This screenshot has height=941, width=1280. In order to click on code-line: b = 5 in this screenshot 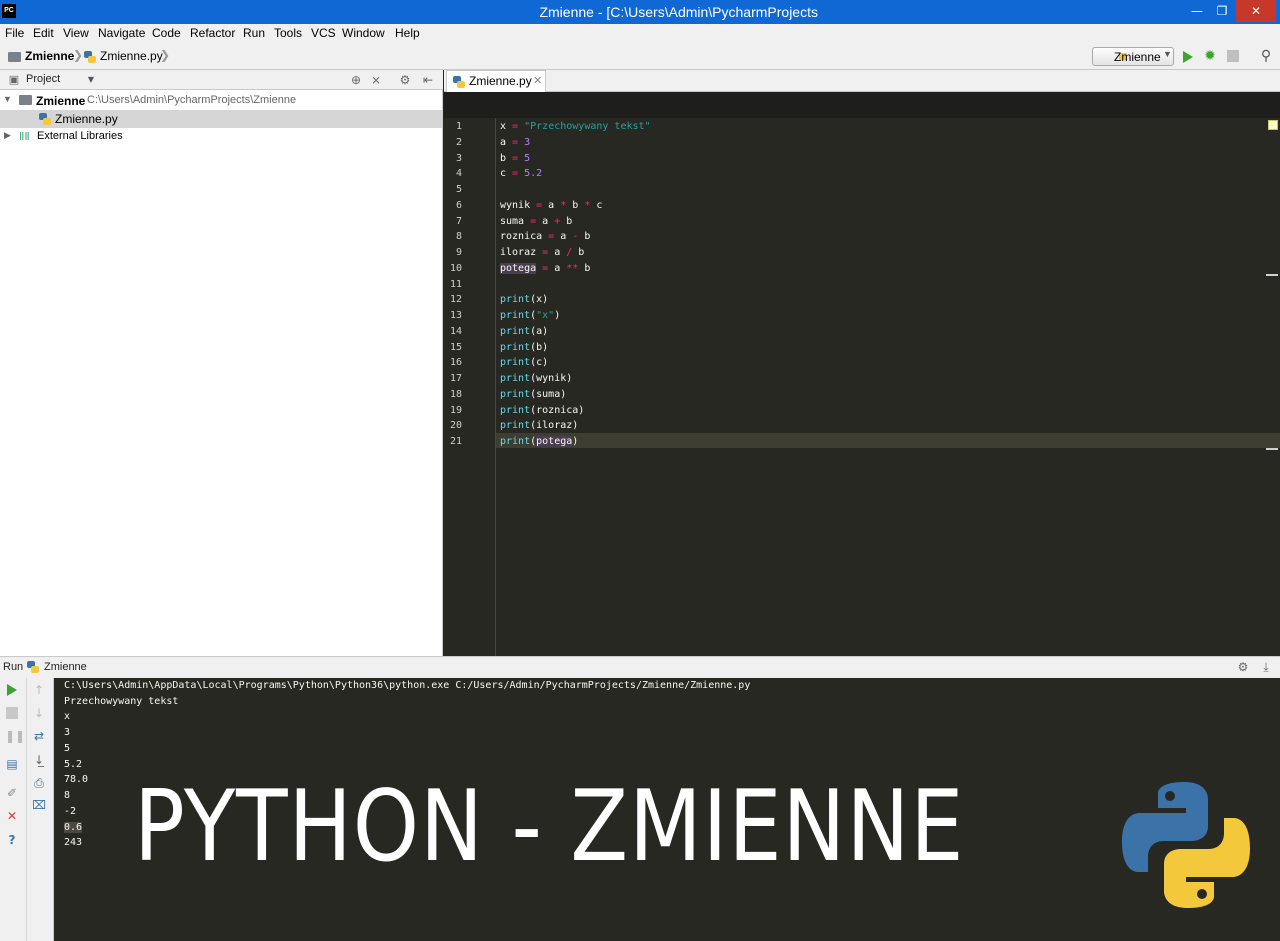, I will do `click(515, 158)`.